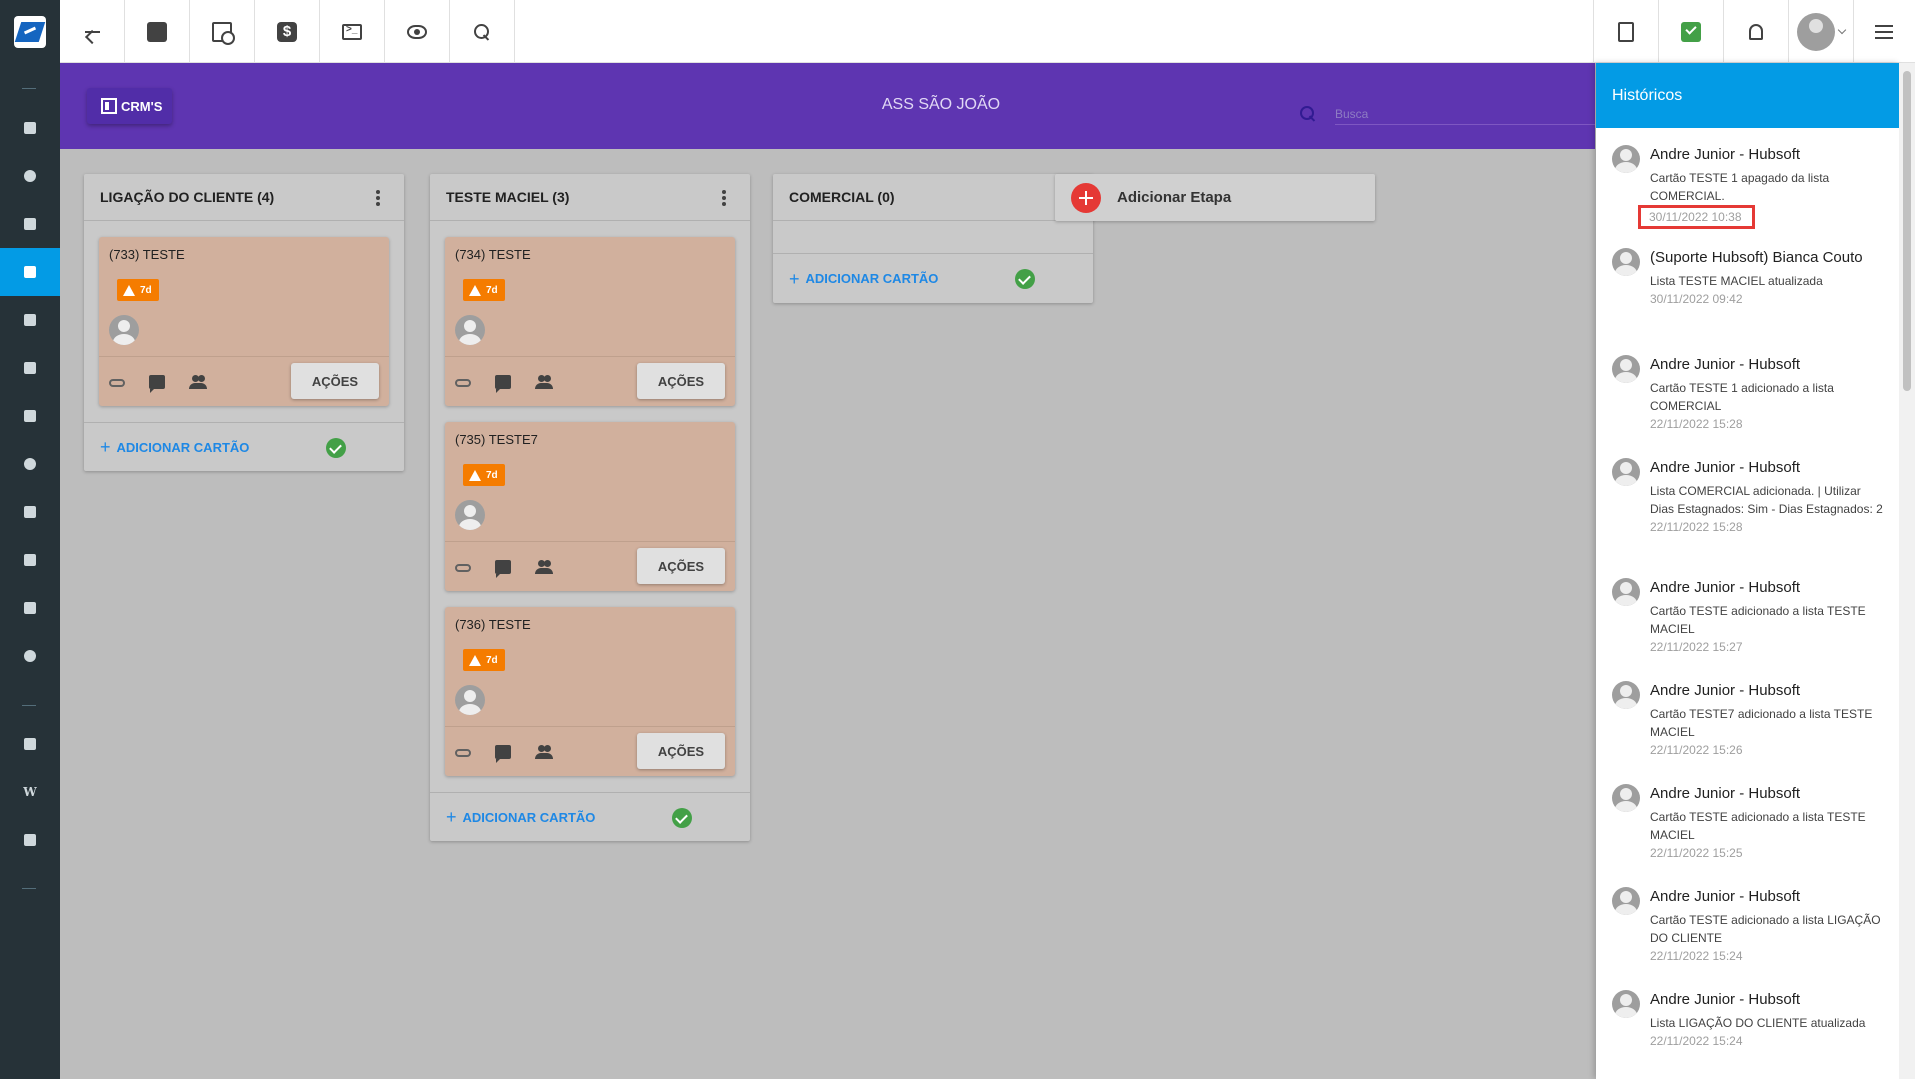  I want to click on history-timestamp: 30/11/2022 09:42, so click(1696, 299).